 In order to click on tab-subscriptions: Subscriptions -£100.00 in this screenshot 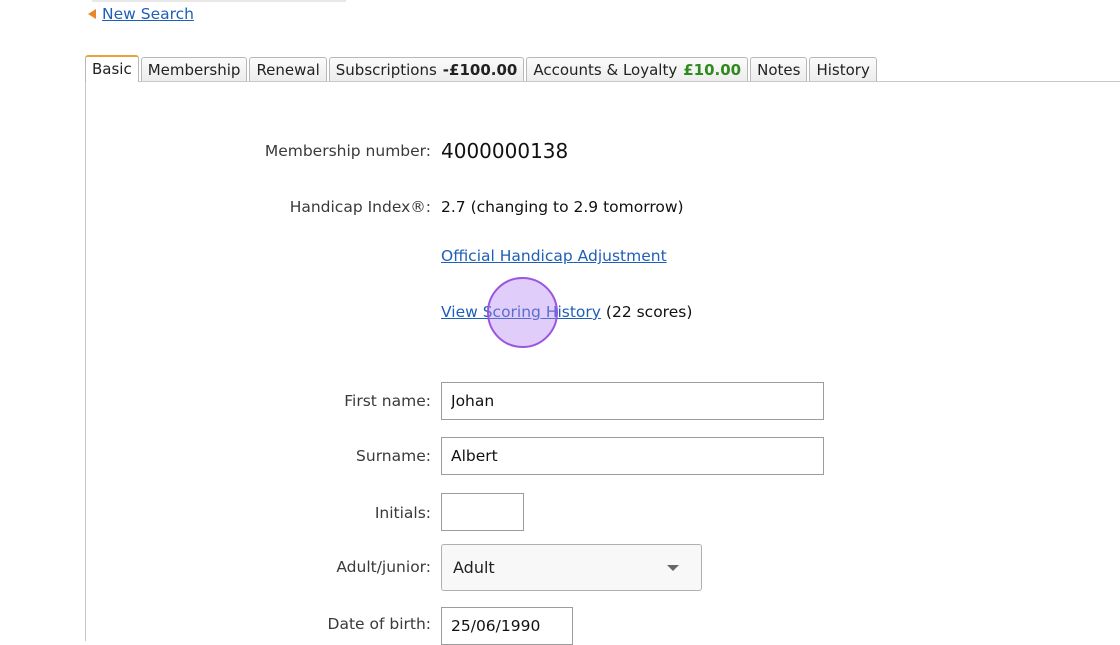, I will do `click(426, 69)`.